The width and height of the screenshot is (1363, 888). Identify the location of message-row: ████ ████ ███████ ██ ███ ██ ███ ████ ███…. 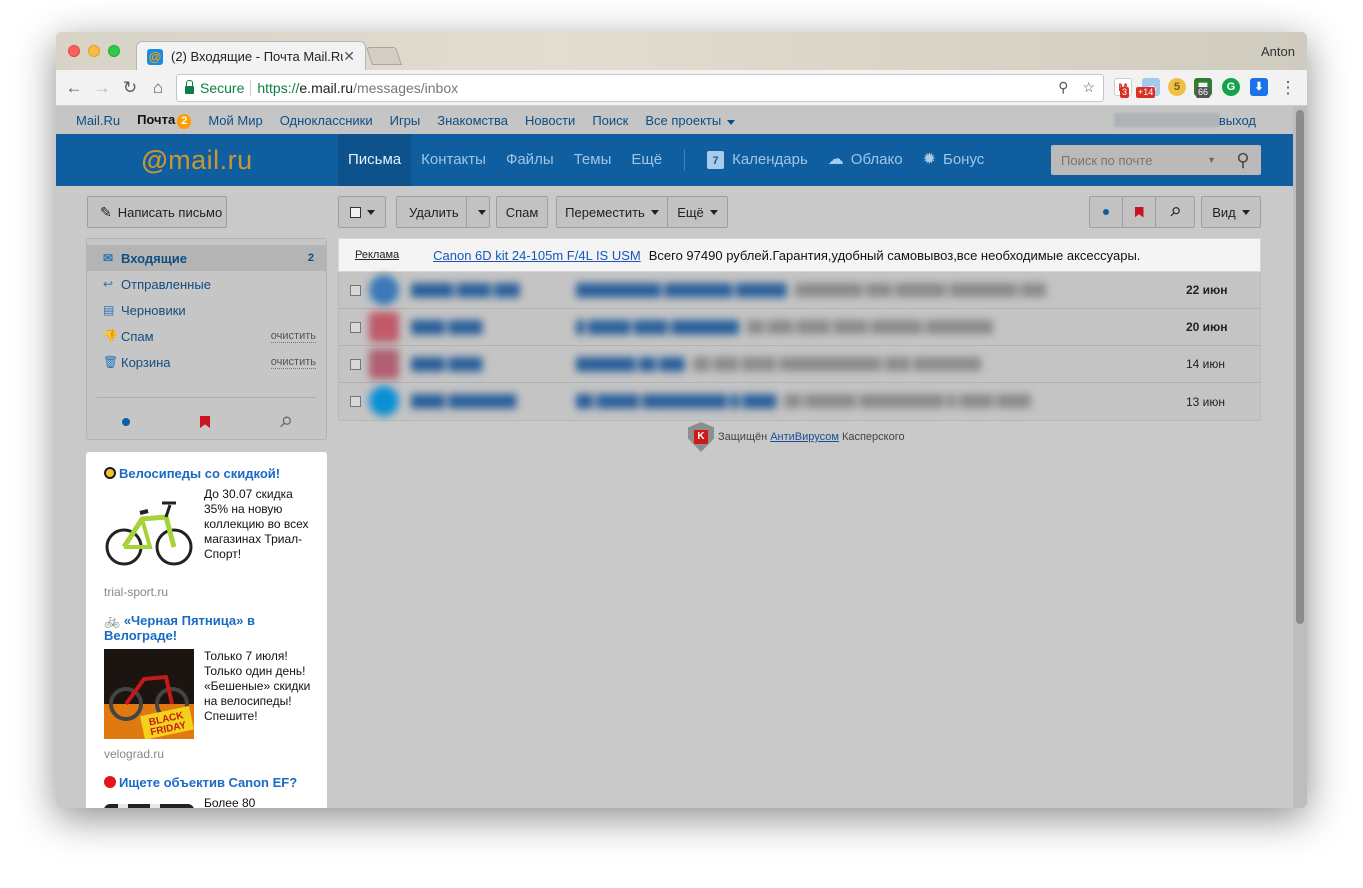
(799, 364).